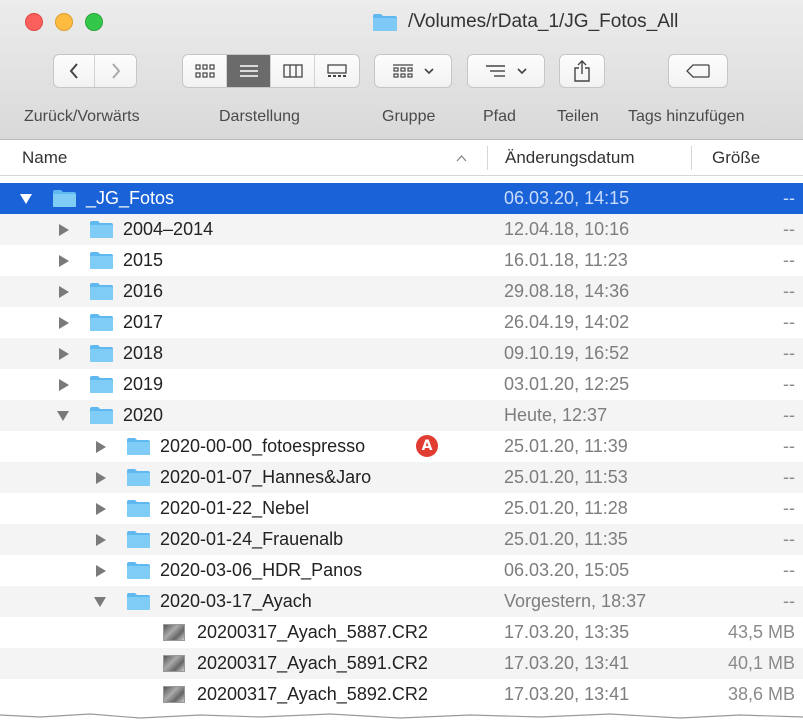  I want to click on gallery-view-button, so click(337, 71).